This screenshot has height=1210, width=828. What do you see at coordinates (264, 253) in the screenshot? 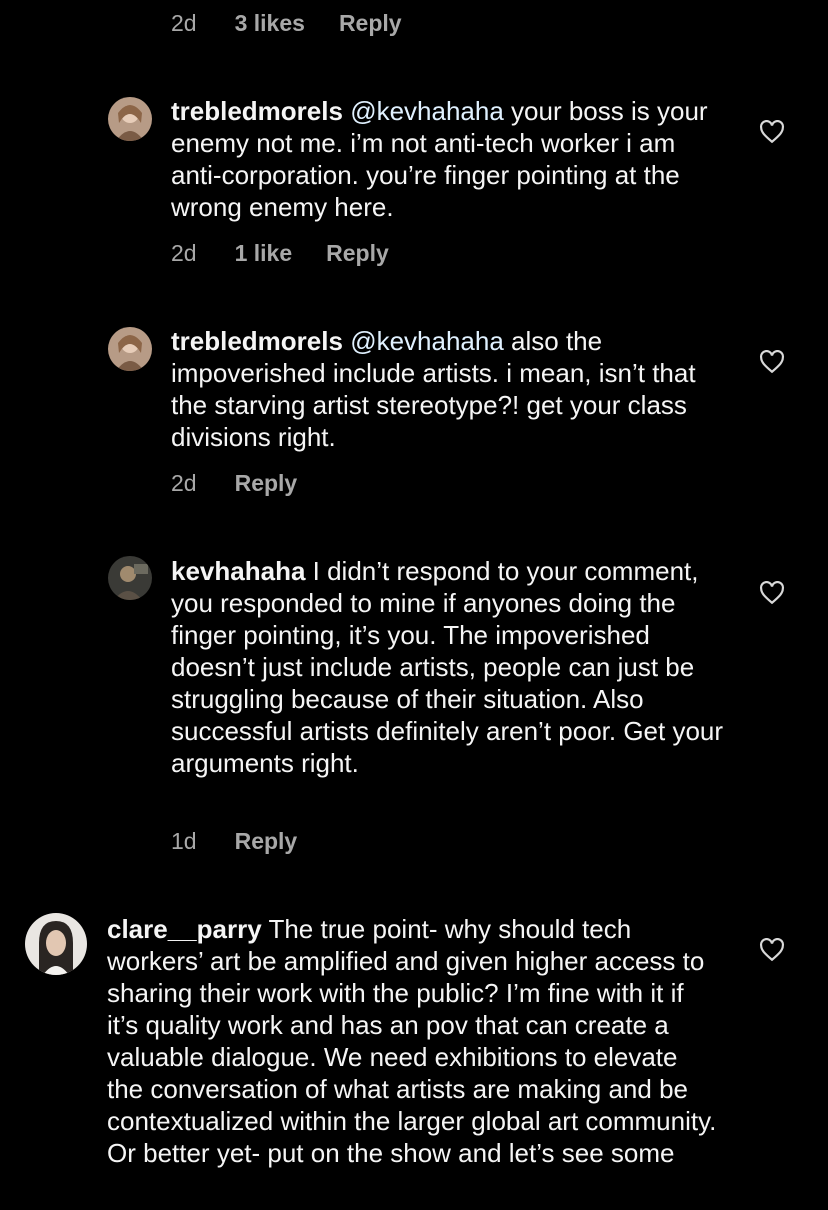
I see `comment-likes: 1 like` at bounding box center [264, 253].